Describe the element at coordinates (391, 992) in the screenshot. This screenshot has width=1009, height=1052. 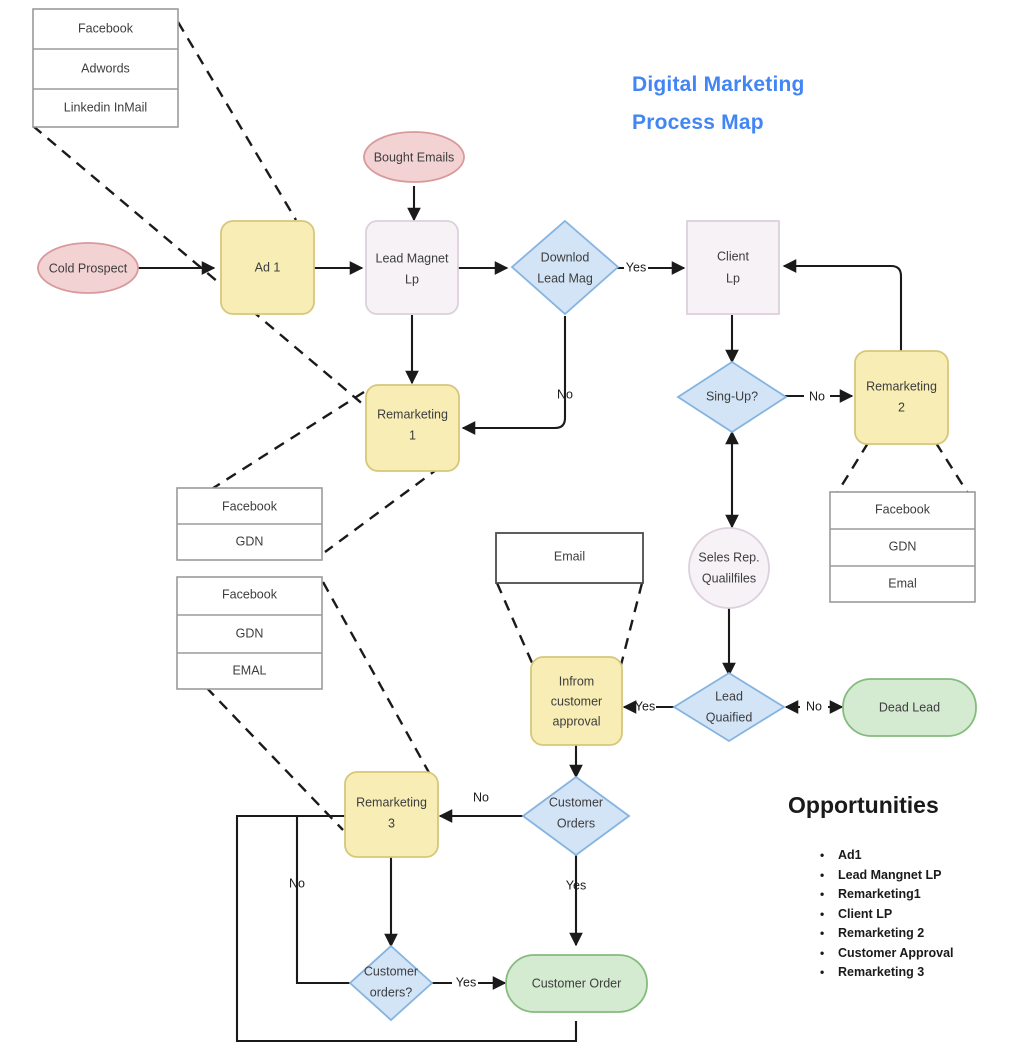
I see `node-customer-orders-question-label-line2: orders?` at that location.